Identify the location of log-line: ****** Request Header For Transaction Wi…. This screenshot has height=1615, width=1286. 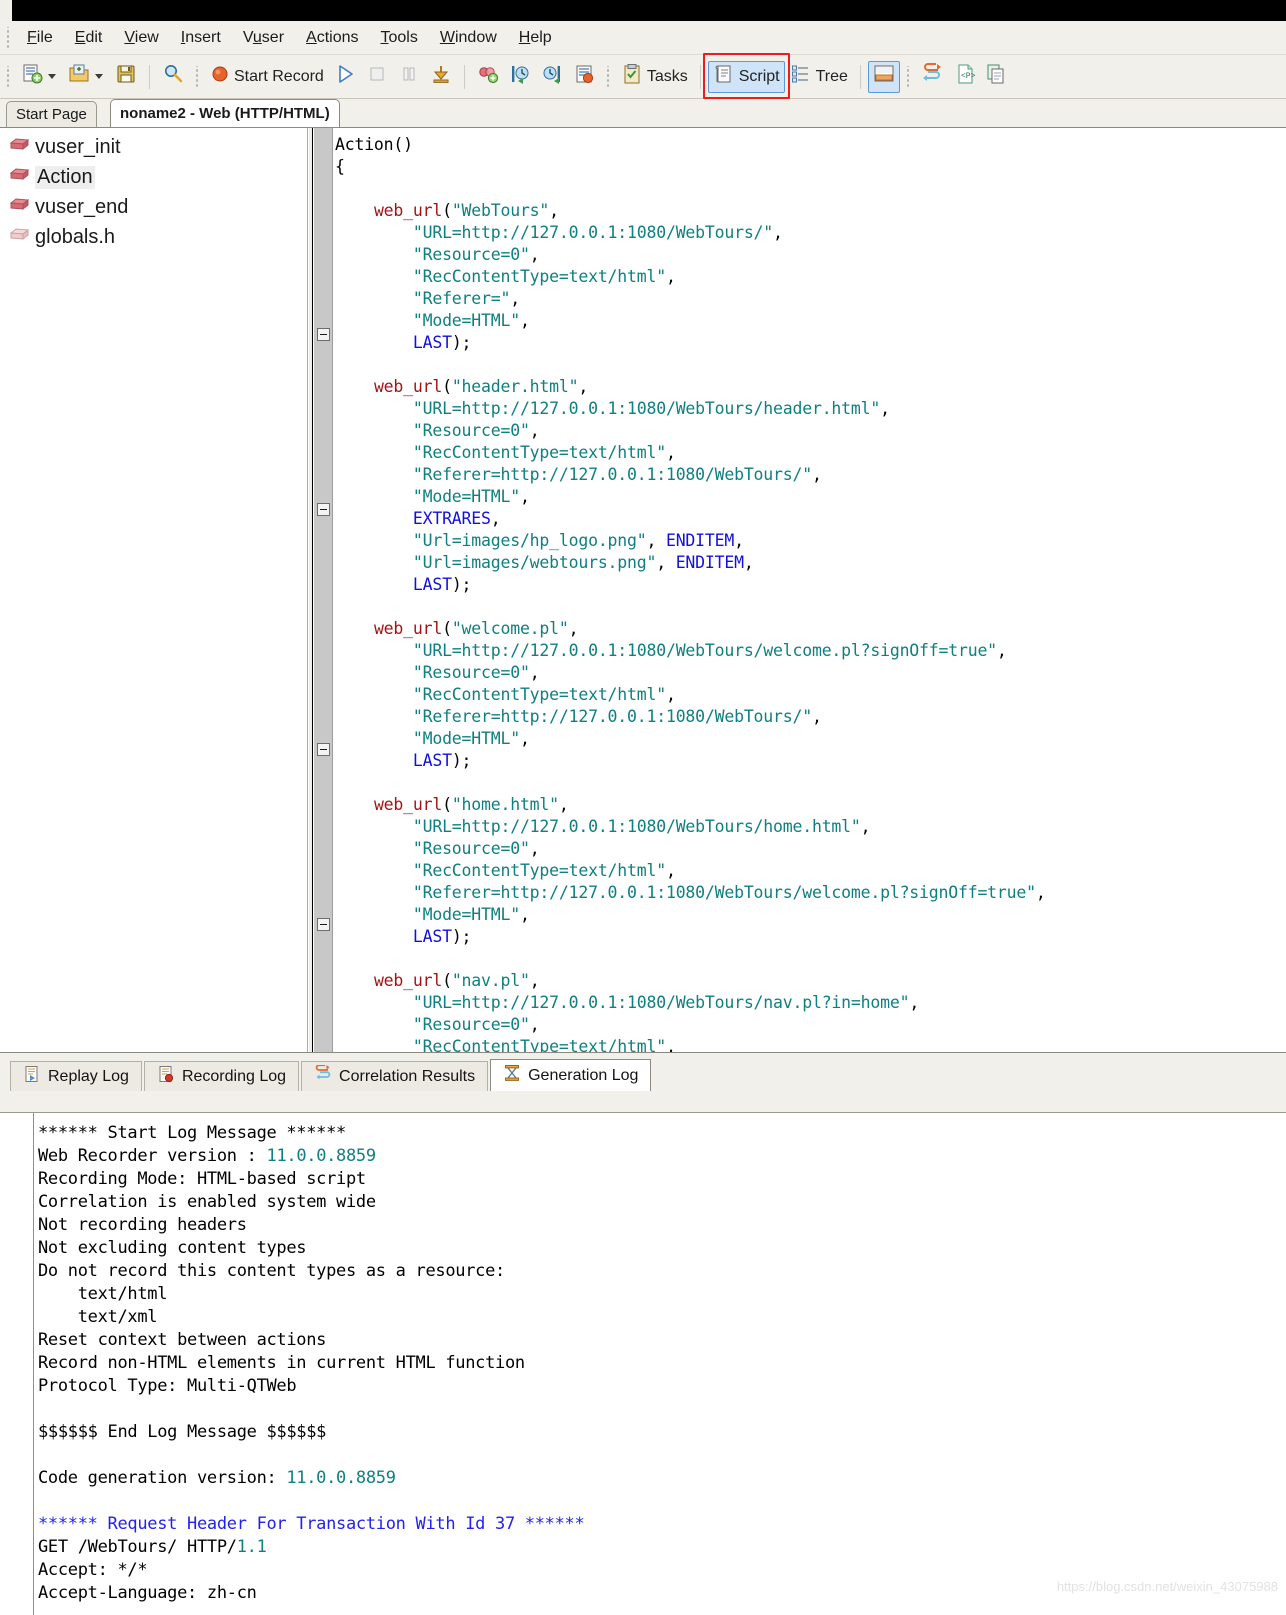
(311, 1524).